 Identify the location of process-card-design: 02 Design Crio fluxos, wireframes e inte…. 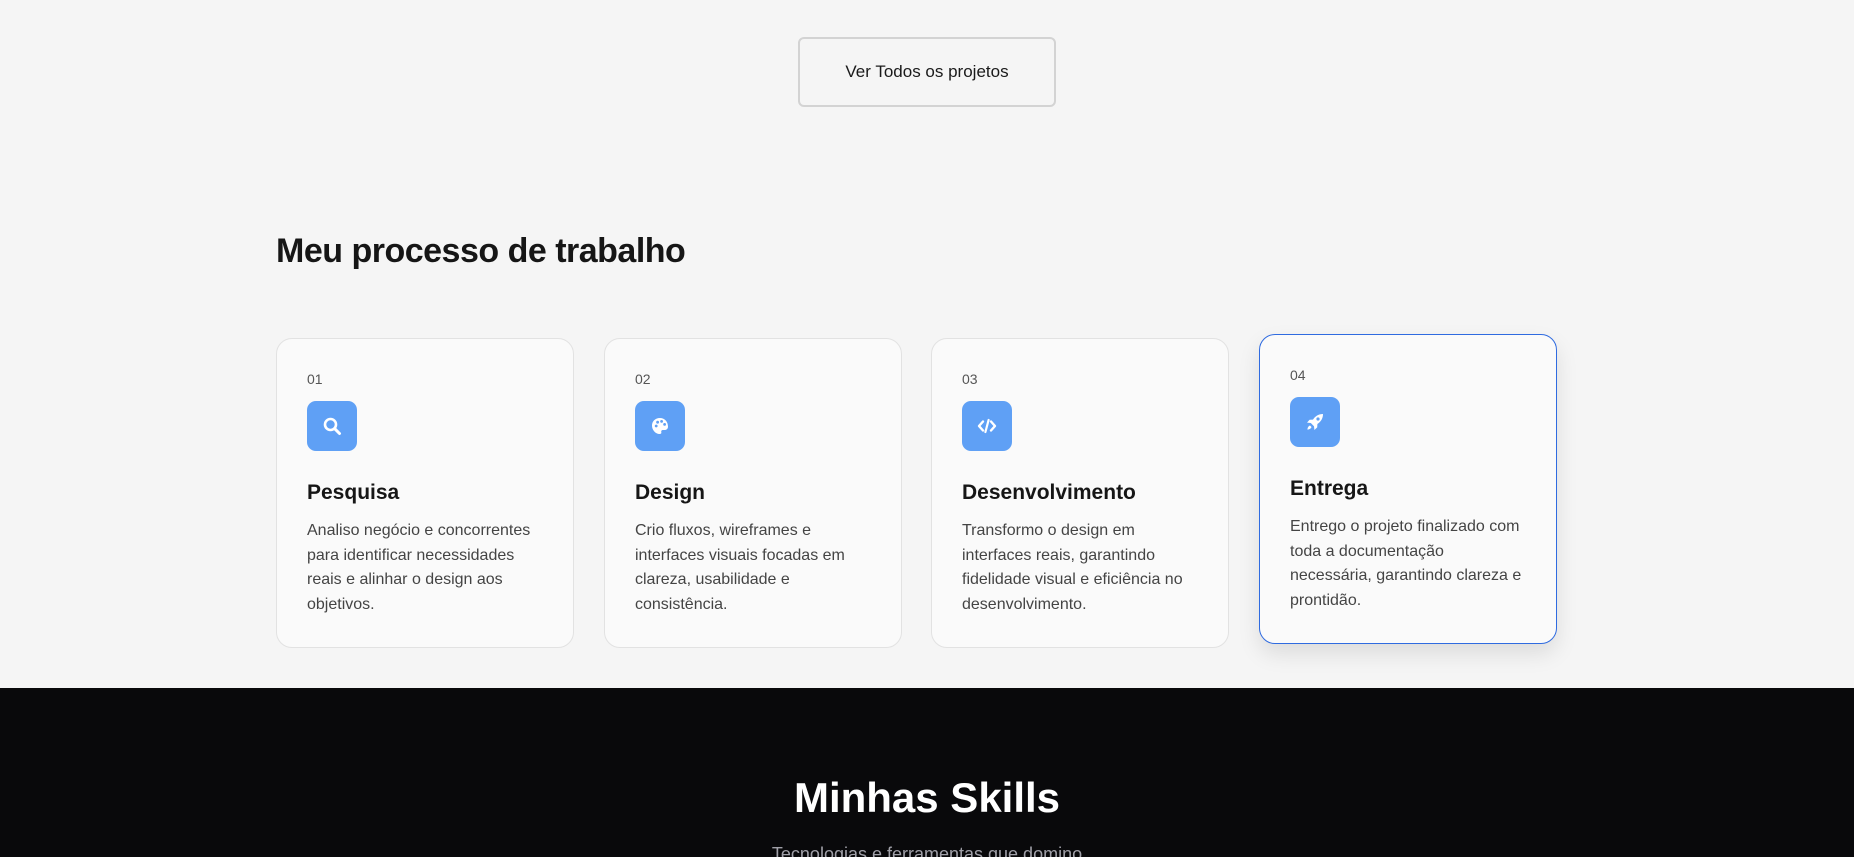
(753, 493).